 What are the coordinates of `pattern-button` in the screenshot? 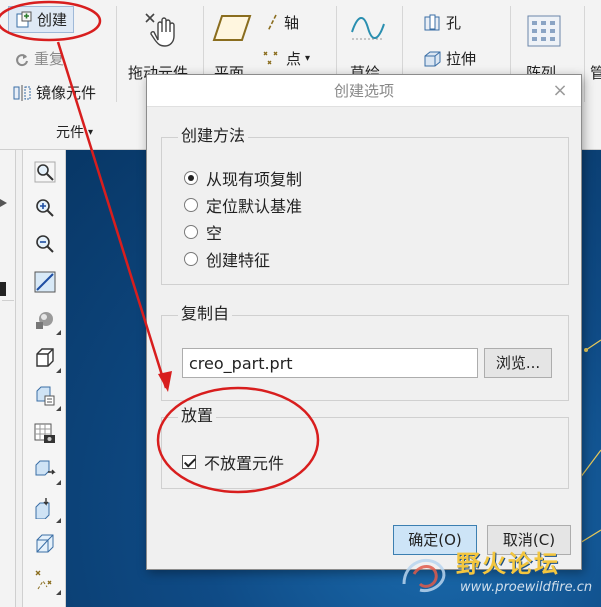 It's located at (544, 33).